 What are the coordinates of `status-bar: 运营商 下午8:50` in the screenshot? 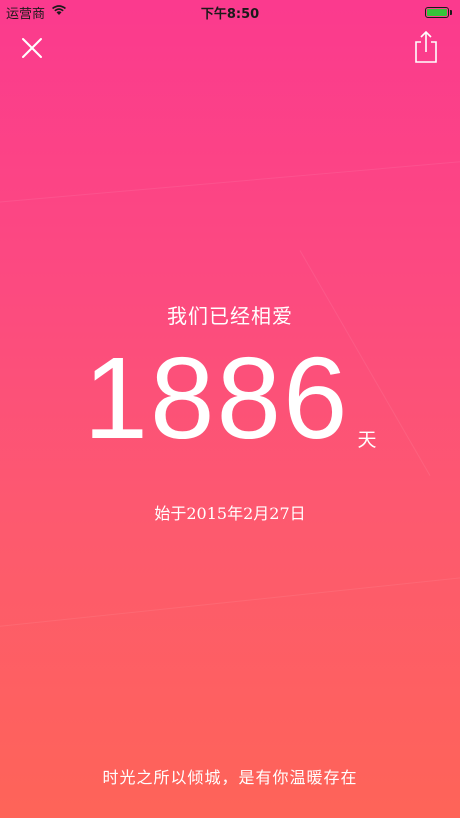 It's located at (230, 12).